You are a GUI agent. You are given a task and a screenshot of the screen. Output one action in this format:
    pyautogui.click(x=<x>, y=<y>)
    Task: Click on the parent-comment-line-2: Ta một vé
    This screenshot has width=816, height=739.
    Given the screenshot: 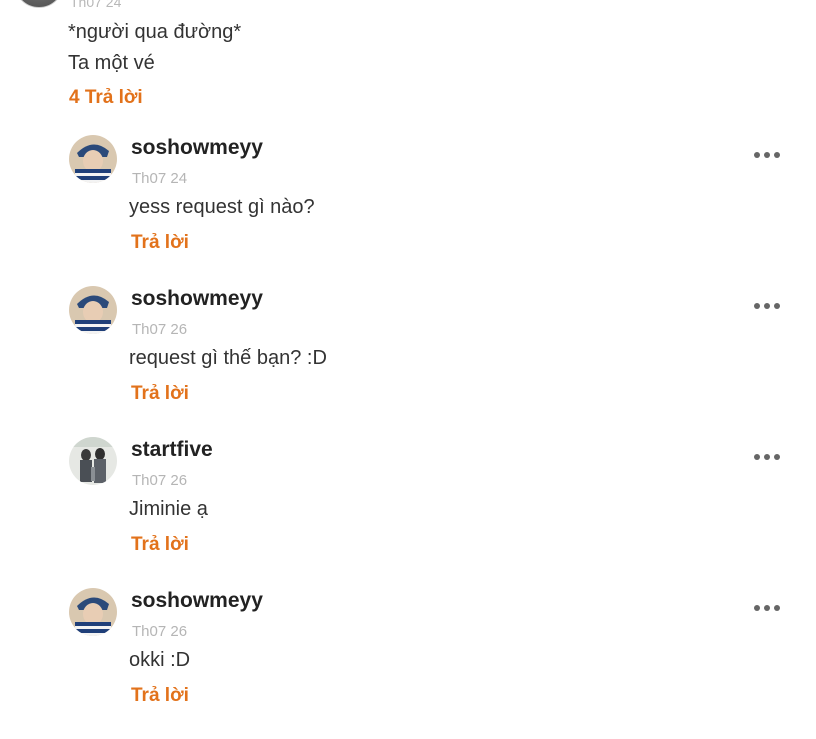 What is the action you would take?
    pyautogui.click(x=111, y=63)
    